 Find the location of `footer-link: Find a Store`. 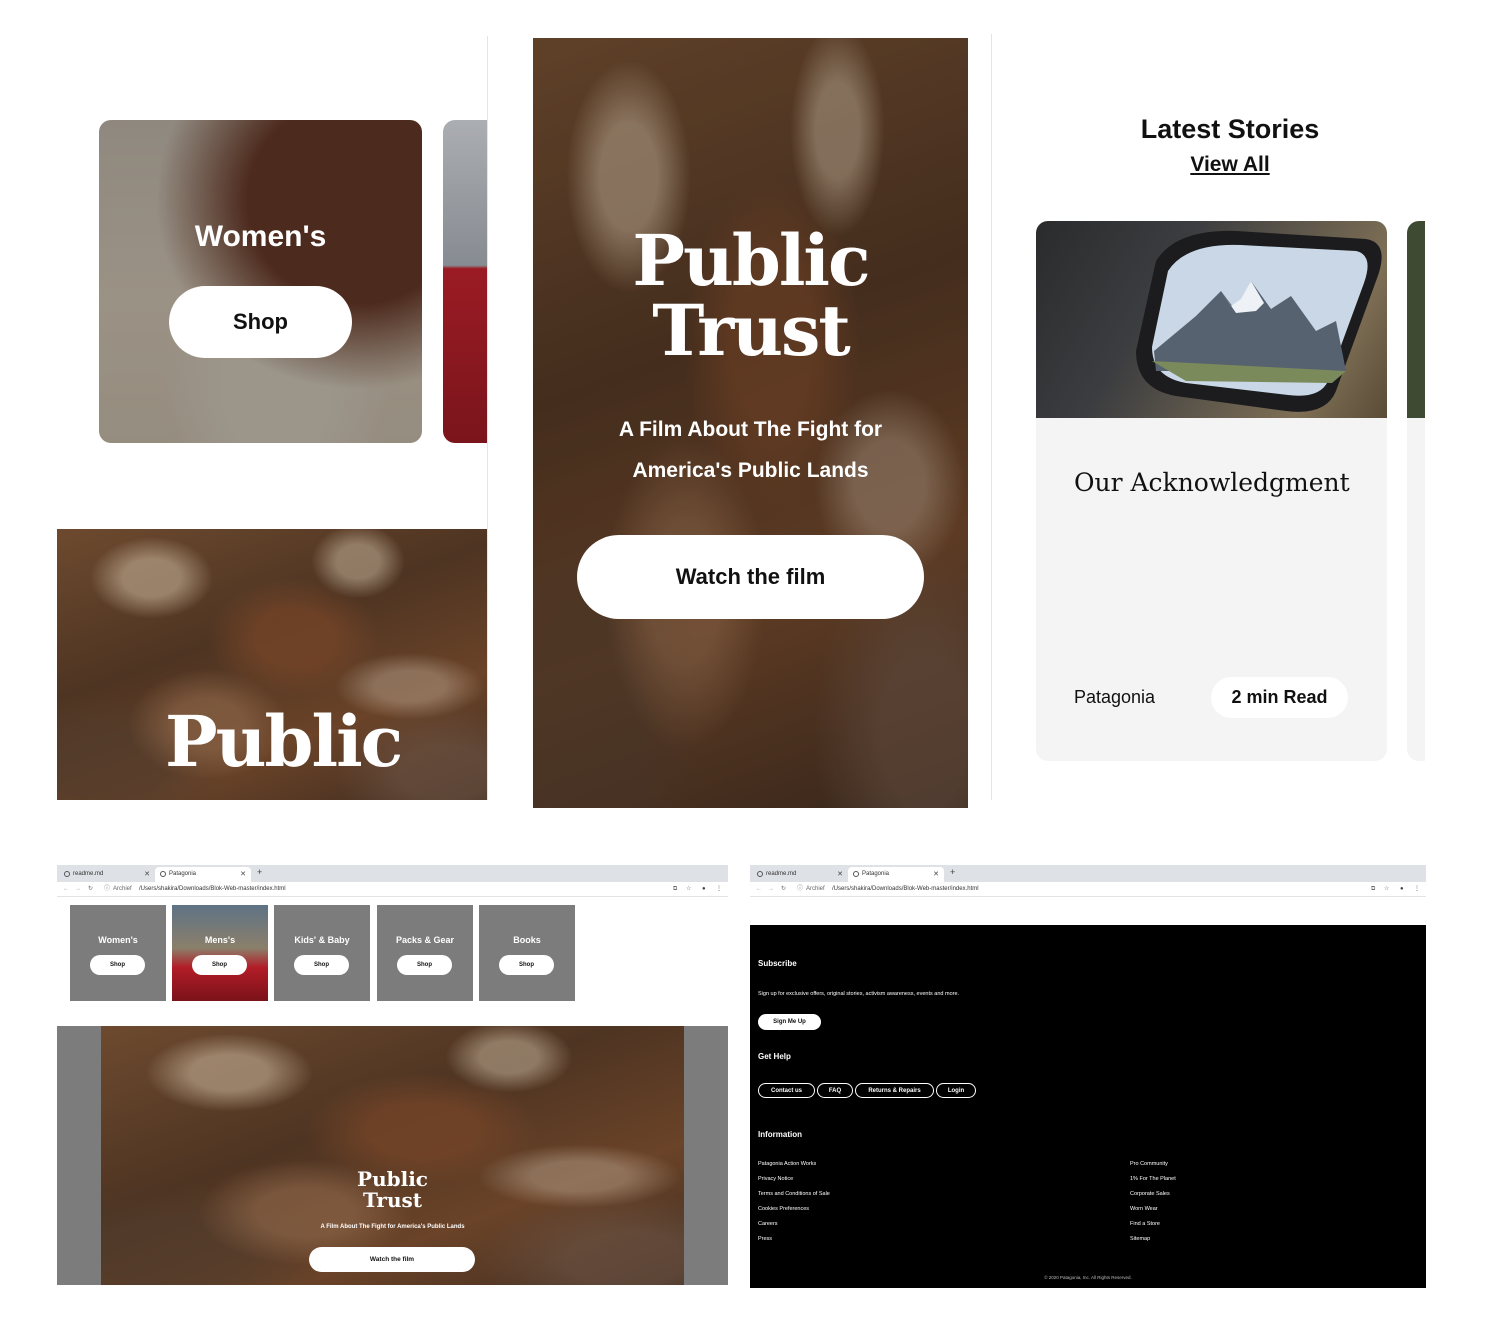

footer-link: Find a Store is located at coordinates (1145, 1224).